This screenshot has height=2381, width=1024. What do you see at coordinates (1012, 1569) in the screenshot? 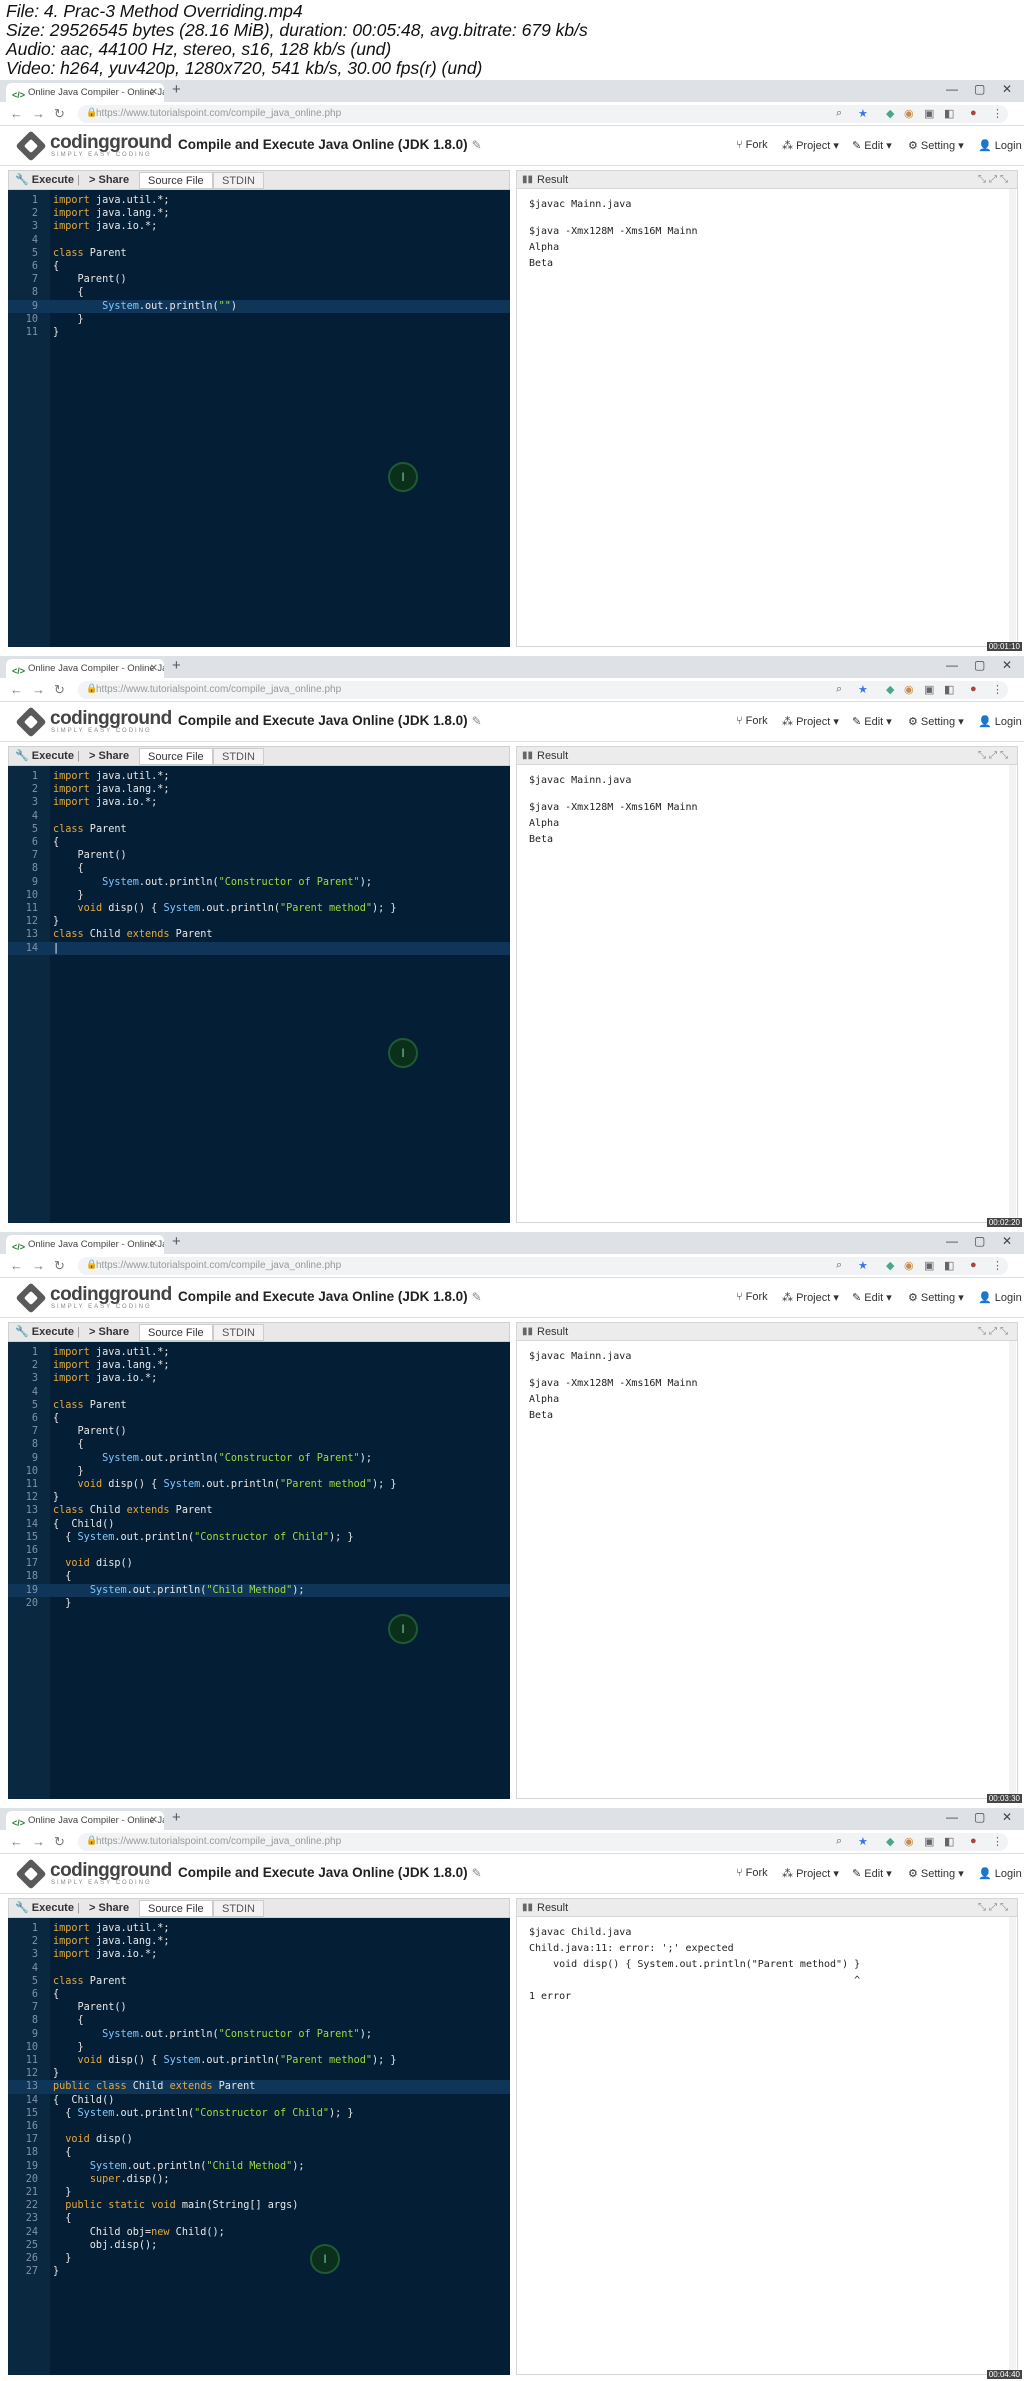
I see `result-scrollbar` at bounding box center [1012, 1569].